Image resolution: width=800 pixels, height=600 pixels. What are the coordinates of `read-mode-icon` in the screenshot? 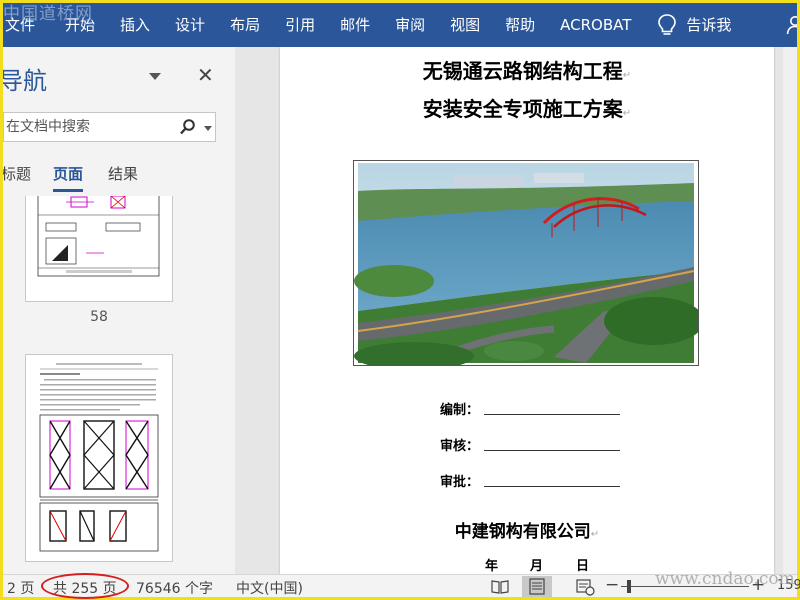 It's located at (500, 586).